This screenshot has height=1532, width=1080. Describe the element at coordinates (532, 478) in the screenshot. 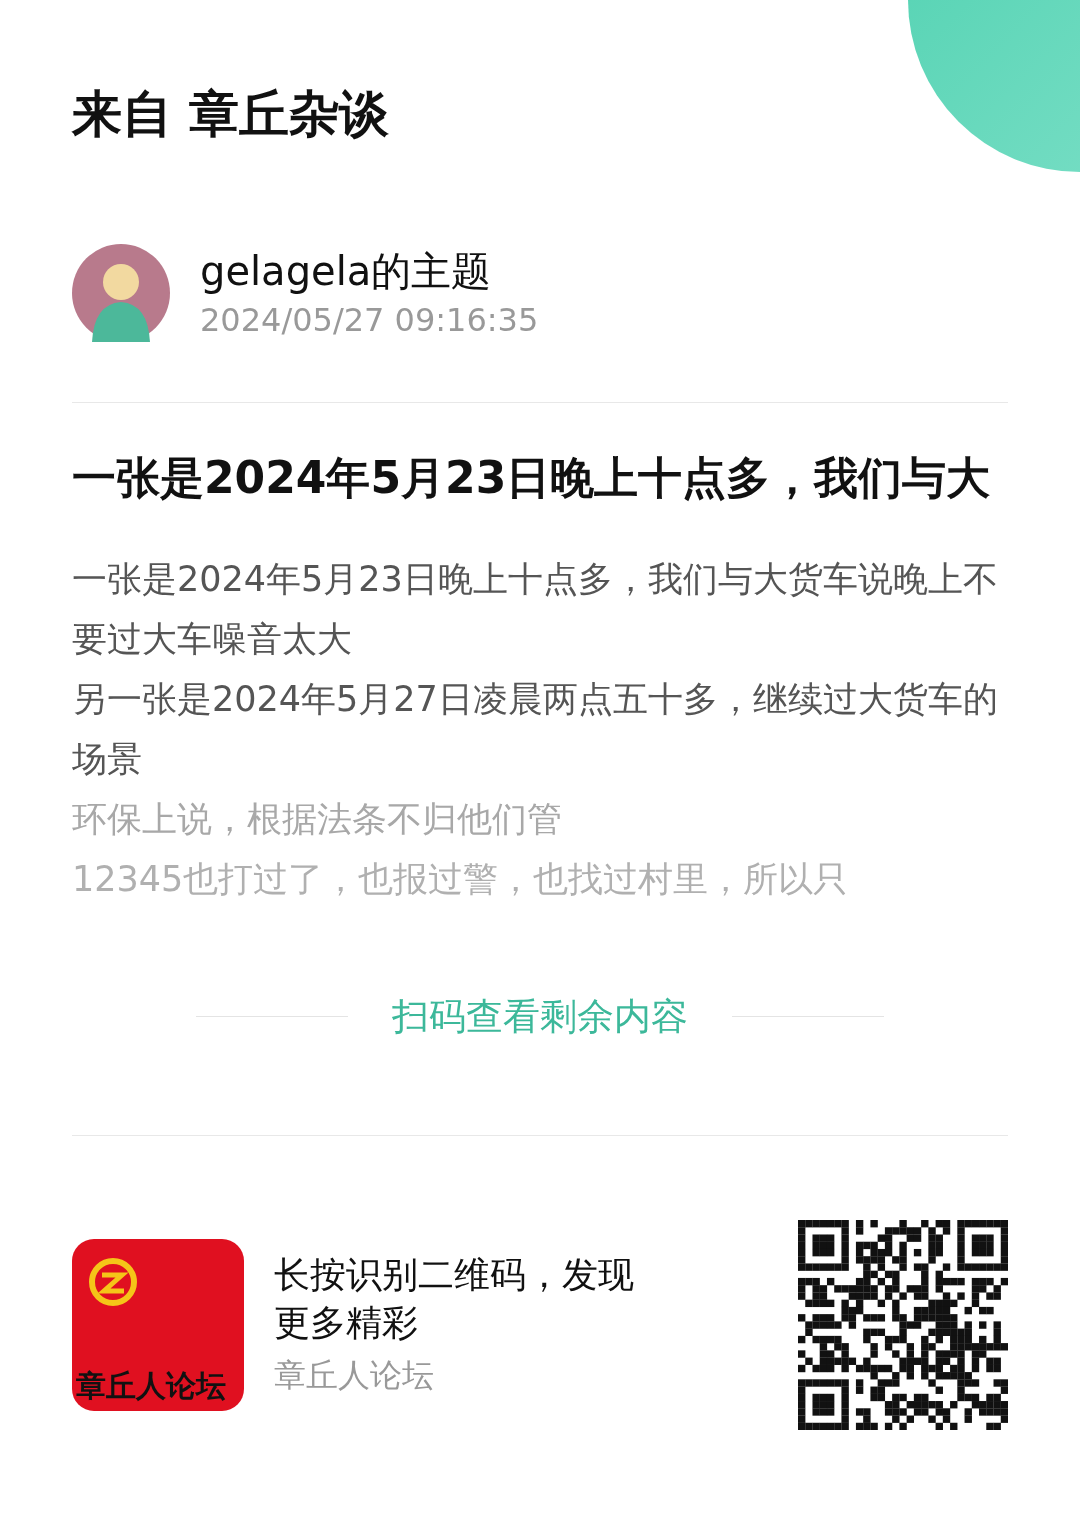

I see `post-title: 一张是2024年5月23日晚上十点多，我们与大` at that location.